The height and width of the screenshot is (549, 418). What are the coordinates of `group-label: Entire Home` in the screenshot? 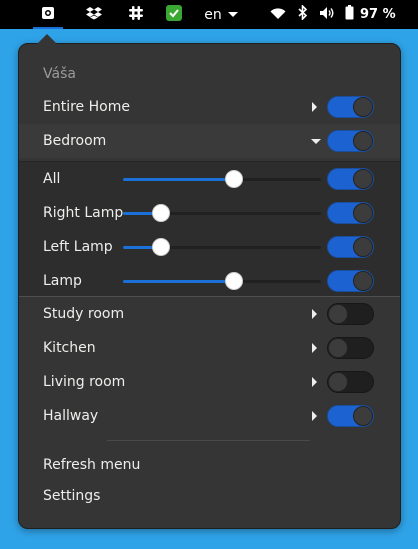 It's located at (86, 107).